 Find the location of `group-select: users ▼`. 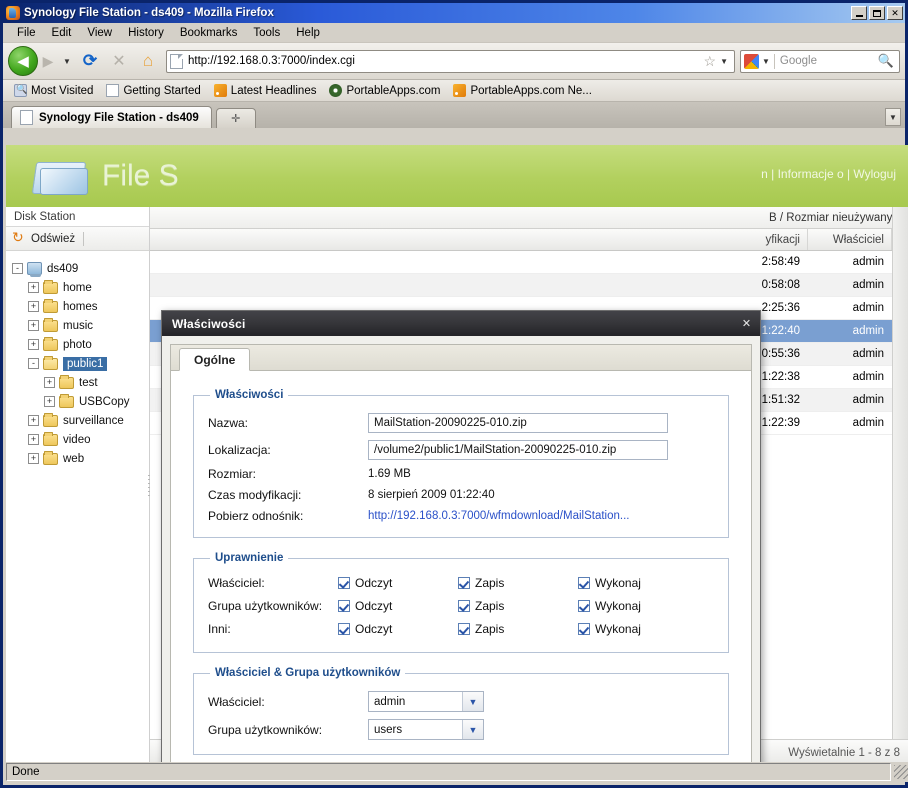

group-select: users ▼ is located at coordinates (426, 729).